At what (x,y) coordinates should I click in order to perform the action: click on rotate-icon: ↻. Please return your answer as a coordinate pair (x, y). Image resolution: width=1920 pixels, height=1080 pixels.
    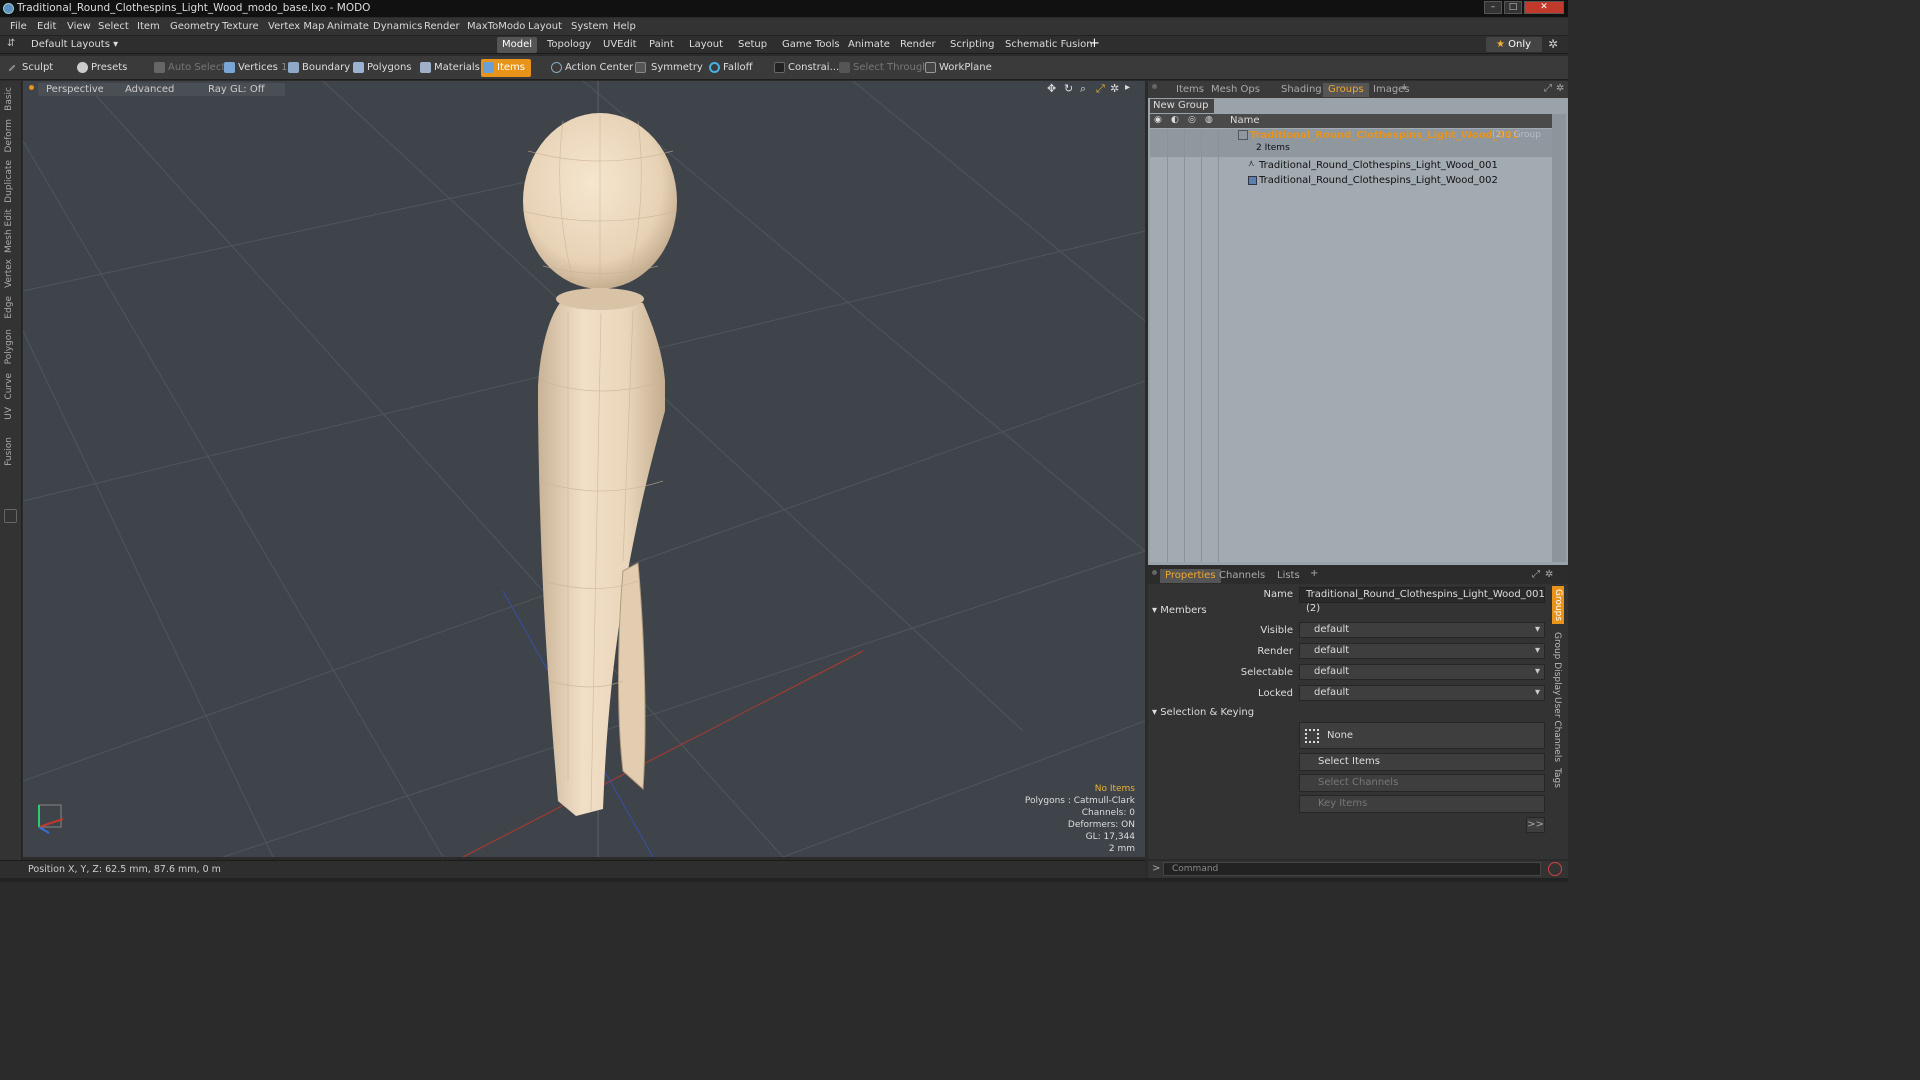
    Looking at the image, I should click on (1068, 88).